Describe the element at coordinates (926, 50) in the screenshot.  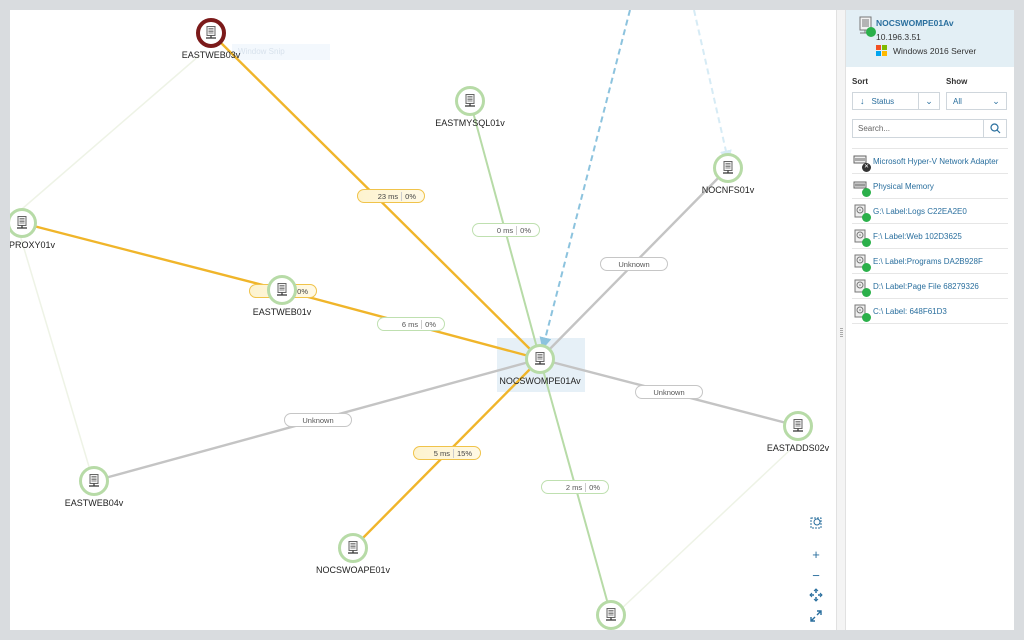
I see `node-os: Windows 2016 Server` at that location.